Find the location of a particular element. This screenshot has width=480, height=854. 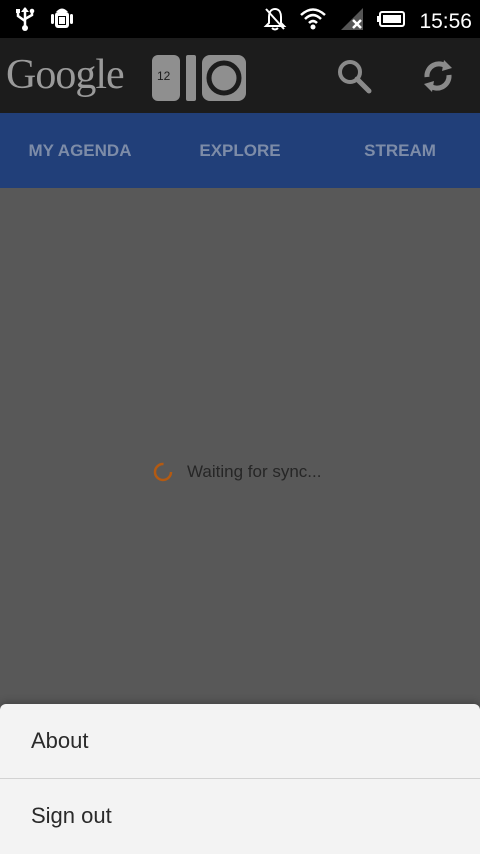

google-io-logo: Google is located at coordinates (65, 75).